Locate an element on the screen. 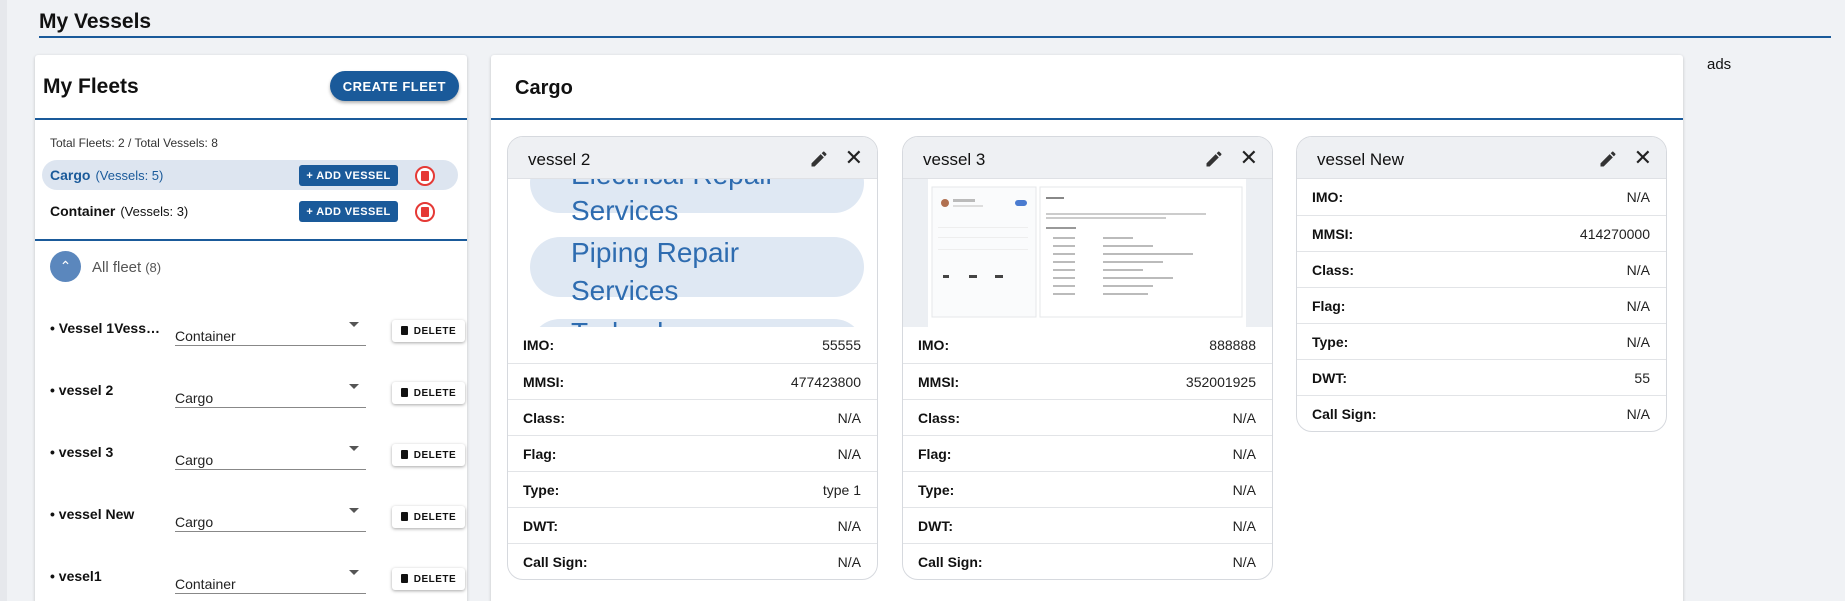 The image size is (1845, 601). cargo-header: Cargo is located at coordinates (1087, 87).